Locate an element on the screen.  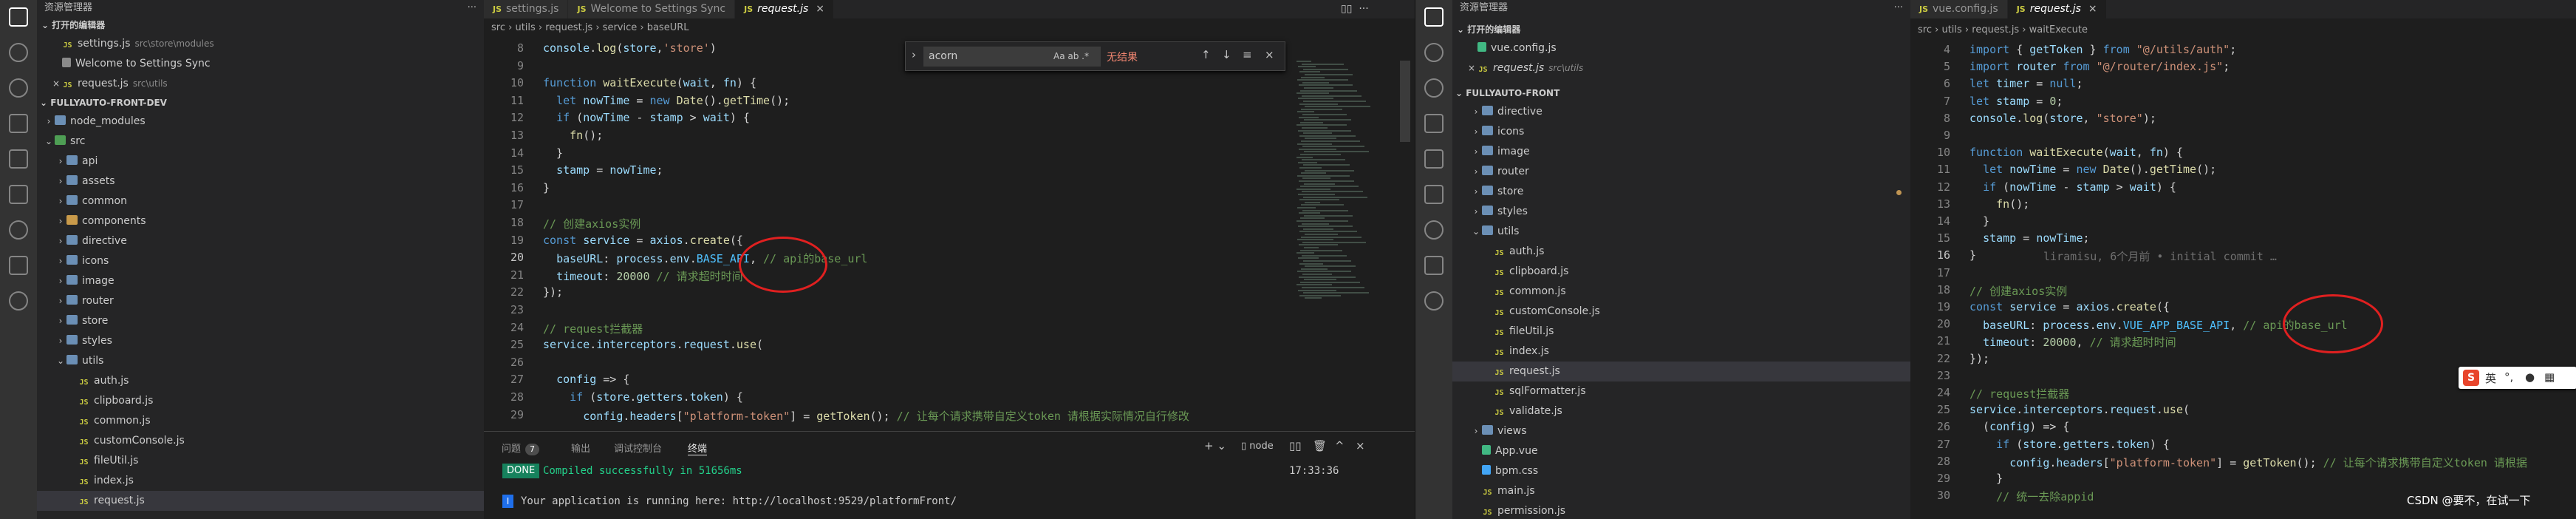
breadcrumb-item: waitExecute is located at coordinates (2058, 30).